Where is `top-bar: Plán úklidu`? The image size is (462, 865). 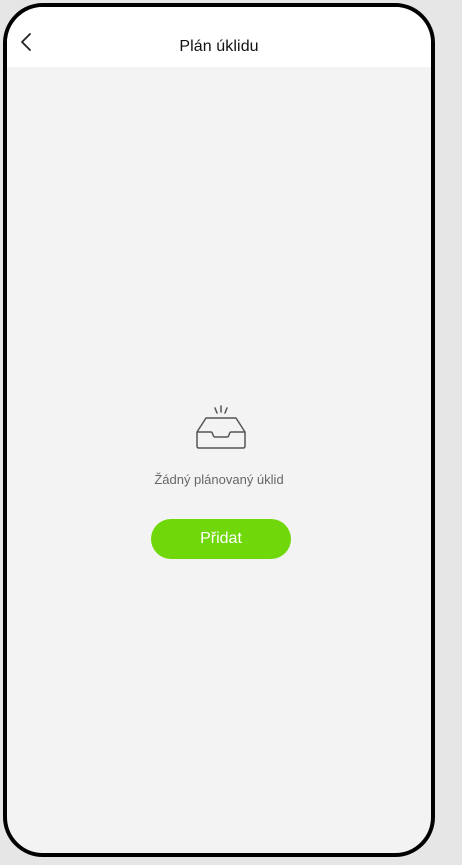 top-bar: Plán úklidu is located at coordinates (219, 37).